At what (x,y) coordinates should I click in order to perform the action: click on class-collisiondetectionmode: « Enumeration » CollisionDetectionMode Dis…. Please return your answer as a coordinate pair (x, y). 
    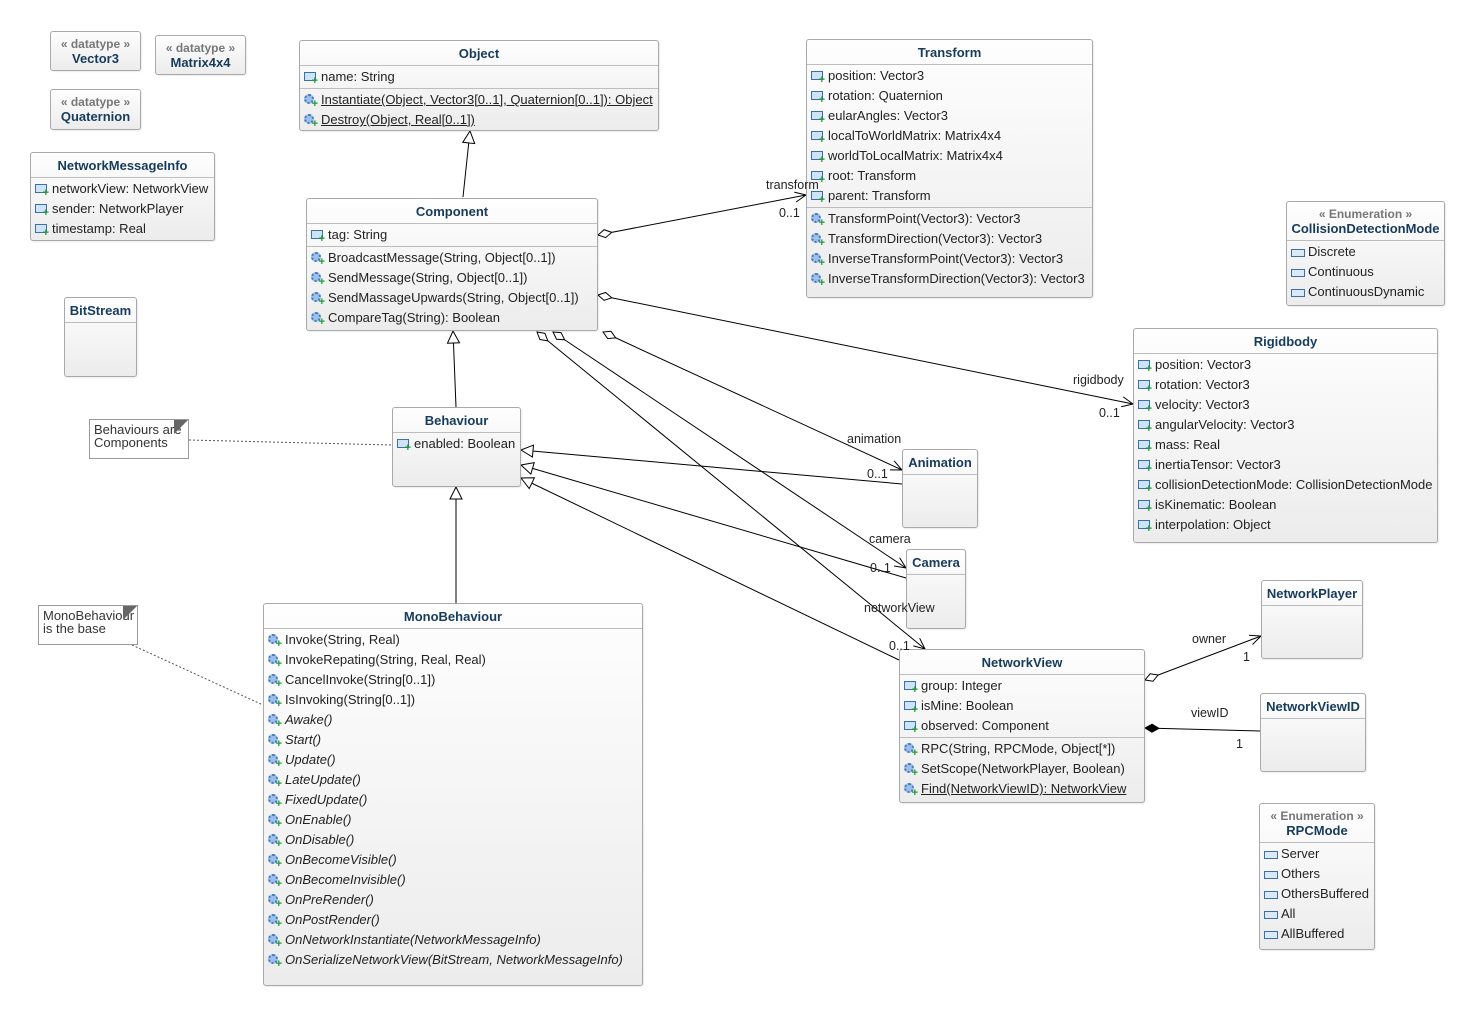
    Looking at the image, I should click on (1365, 253).